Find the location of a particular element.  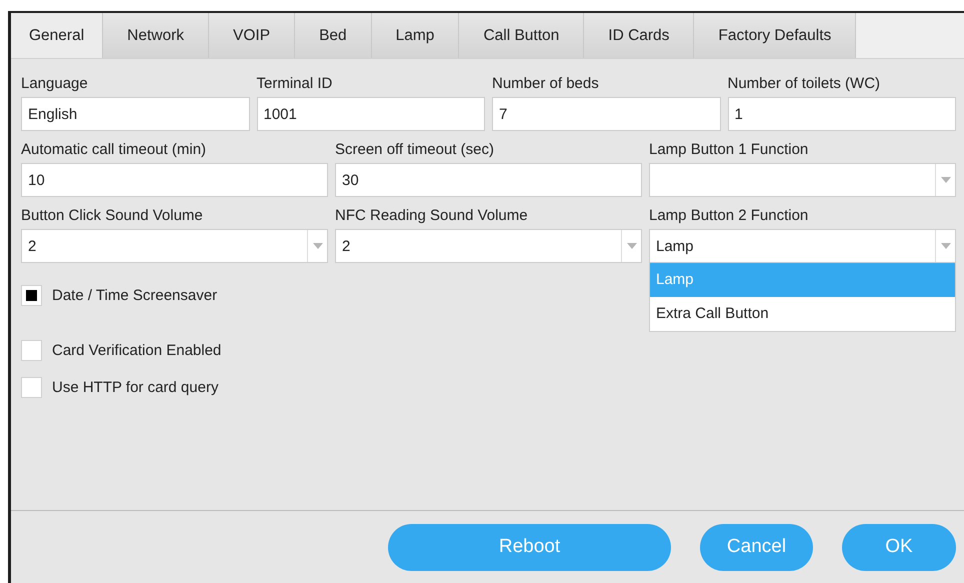

dropdown-field is located at coordinates (802, 180).